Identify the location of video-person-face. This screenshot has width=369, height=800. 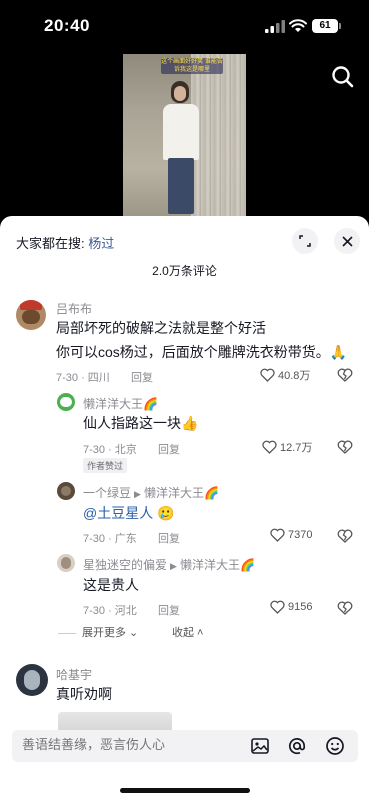
(180, 93).